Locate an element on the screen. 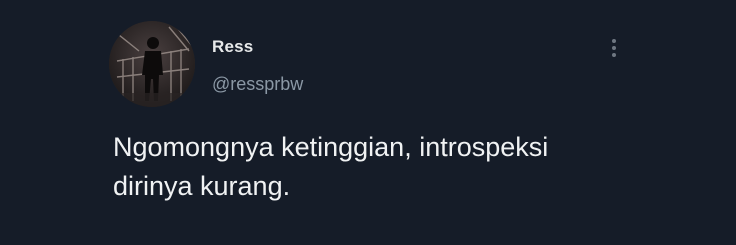 Image resolution: width=736 pixels, height=245 pixels. avatar is located at coordinates (152, 64).